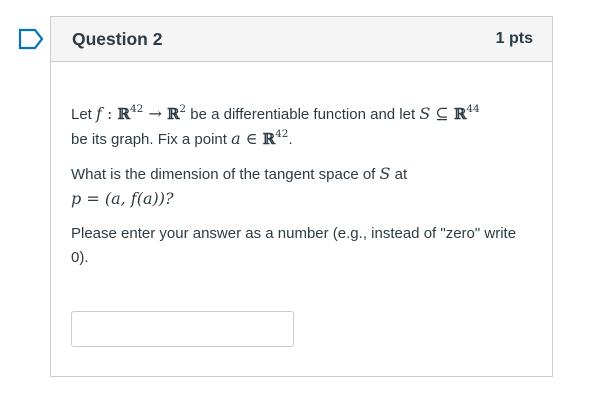  Describe the element at coordinates (182, 329) in the screenshot. I see `answer-input` at that location.